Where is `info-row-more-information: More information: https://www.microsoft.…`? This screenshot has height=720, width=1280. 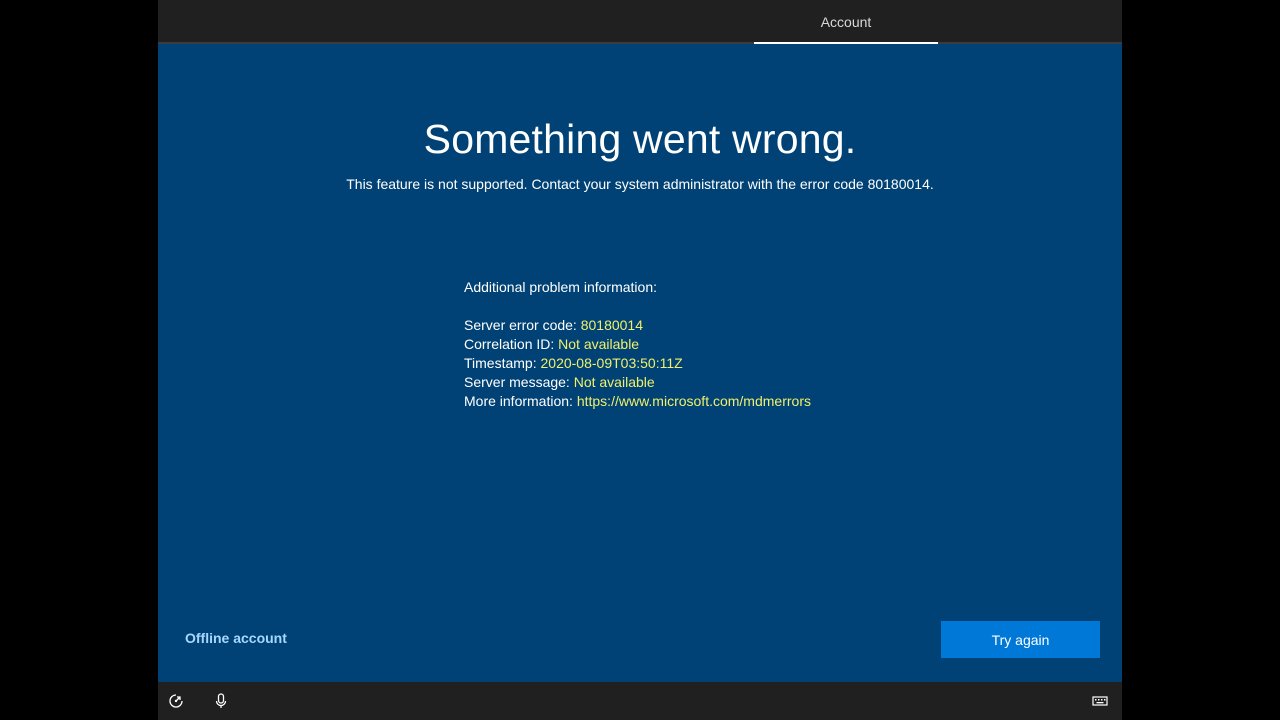
info-row-more-information: More information: https://www.microsoft.… is located at coordinates (637, 401).